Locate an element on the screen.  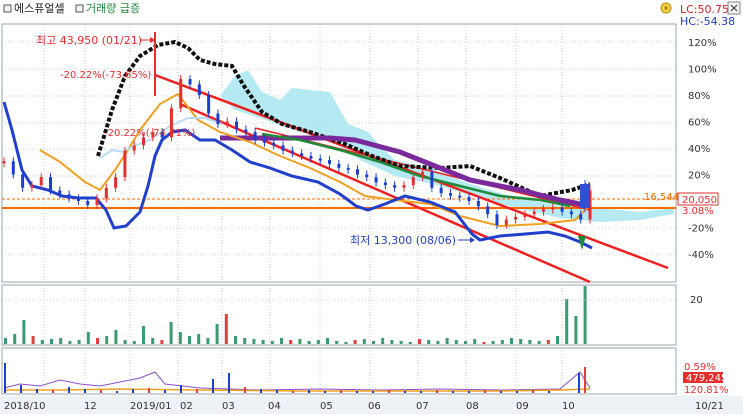
y-tick-label: 60% is located at coordinates (699, 123).